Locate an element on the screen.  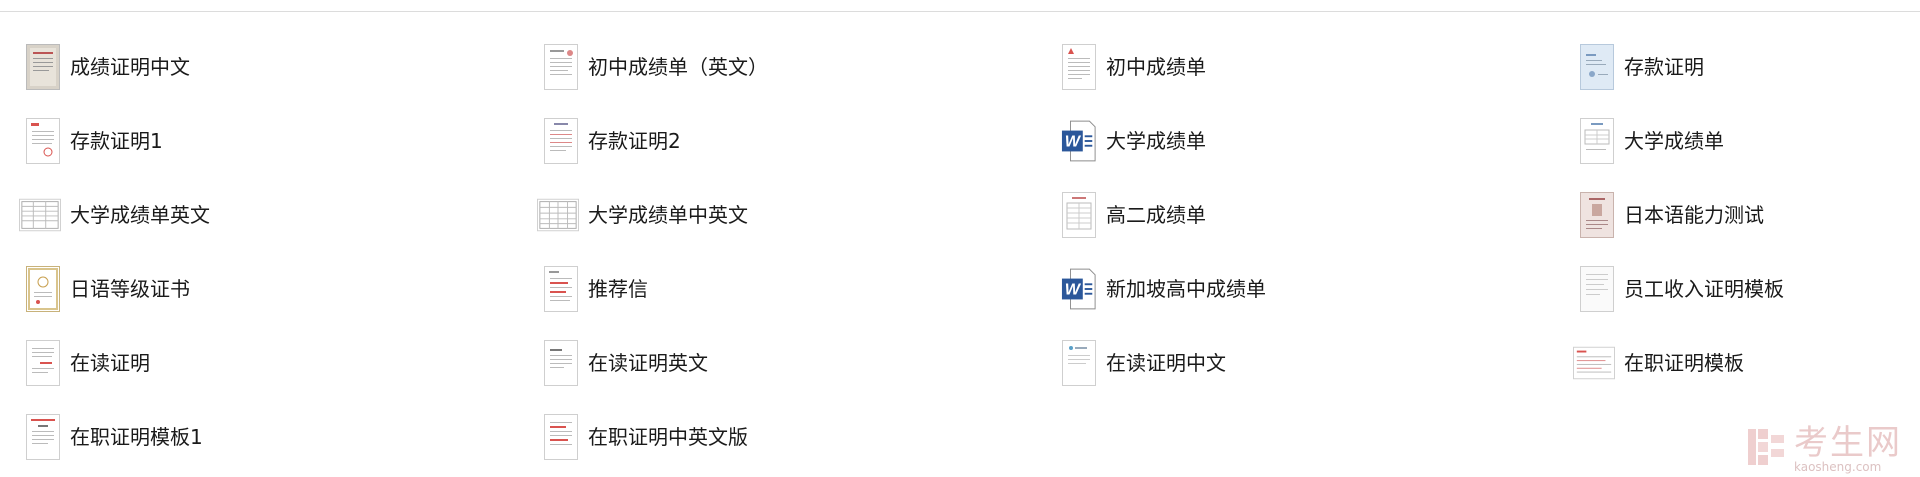
watermark-url: kaosheng.com is located at coordinates (1838, 467).